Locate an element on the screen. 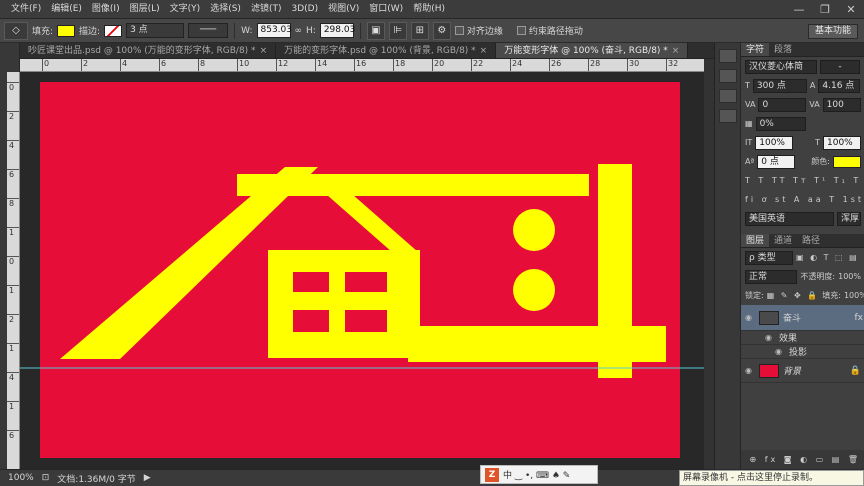 Image resolution: width=864 pixels, height=486 pixels. horizontal-ruler: 0 2 4 6 8 10 12 14 16 18 20 22 24 26 28 30 32 is located at coordinates (362, 65).